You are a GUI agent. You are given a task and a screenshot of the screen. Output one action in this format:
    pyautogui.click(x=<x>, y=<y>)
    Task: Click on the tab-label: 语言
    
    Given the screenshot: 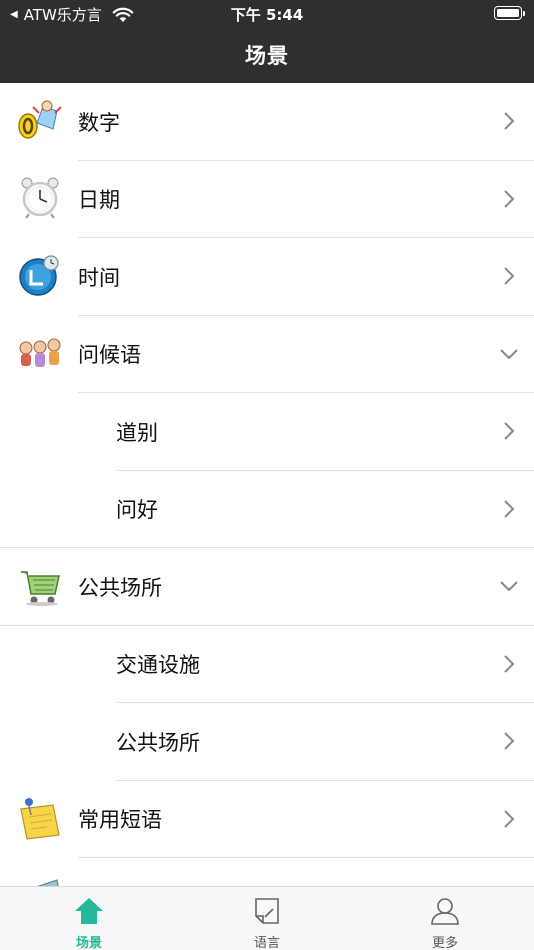 What is the action you would take?
    pyautogui.click(x=266, y=943)
    